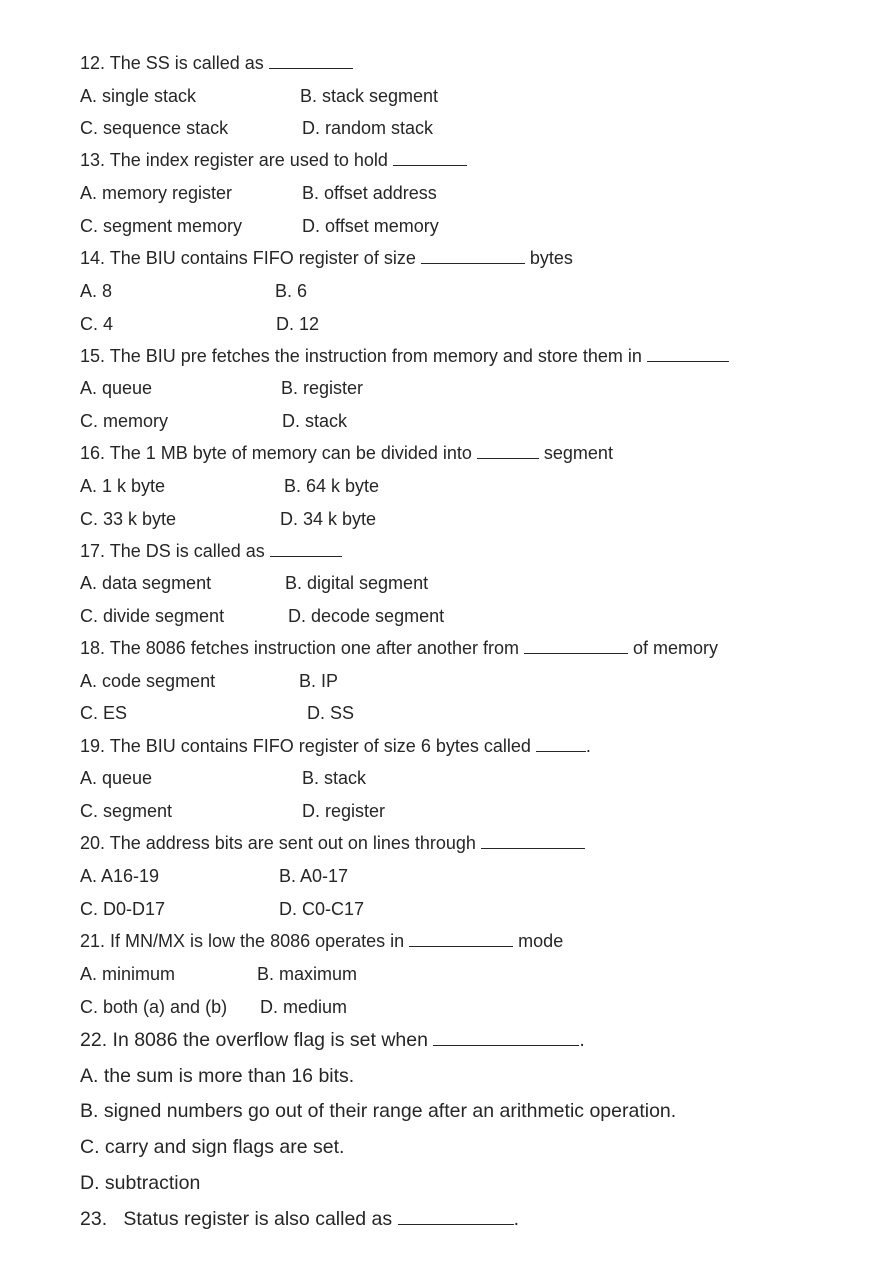  I want to click on question-number: 21., so click(93, 941).